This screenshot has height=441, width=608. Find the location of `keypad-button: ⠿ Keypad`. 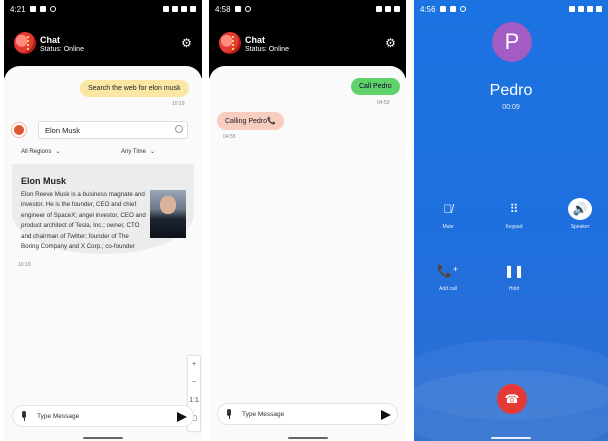

keypad-button: ⠿ Keypad is located at coordinates (514, 214).